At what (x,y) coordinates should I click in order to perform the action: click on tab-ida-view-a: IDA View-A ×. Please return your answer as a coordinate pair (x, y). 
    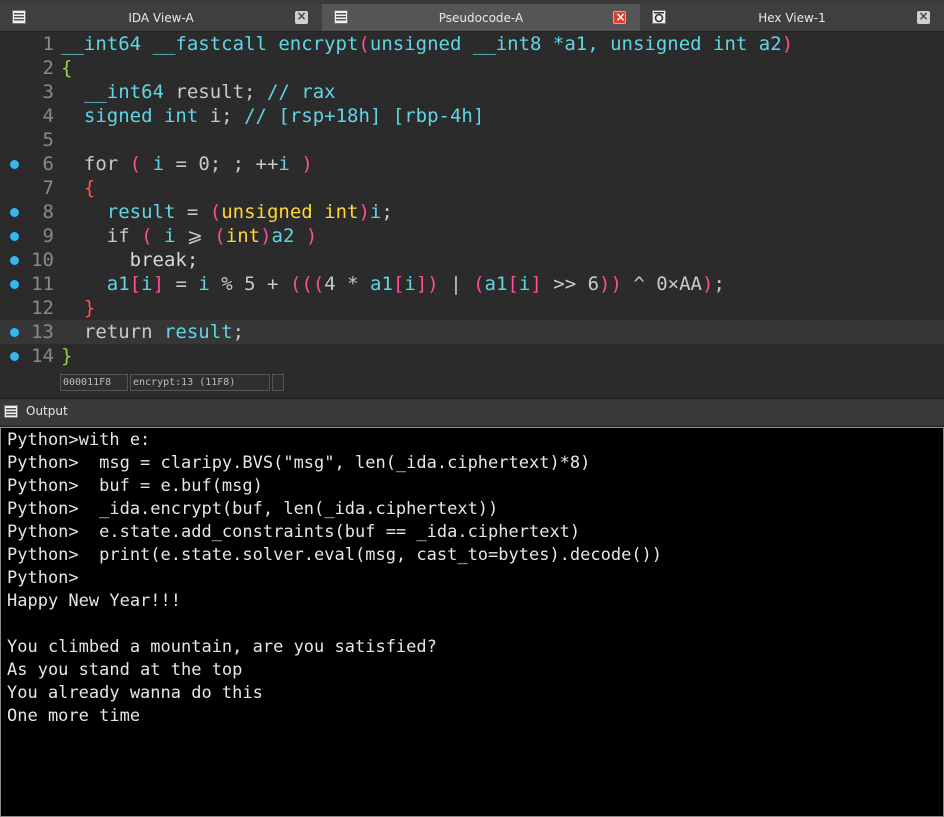
    Looking at the image, I should click on (161, 17).